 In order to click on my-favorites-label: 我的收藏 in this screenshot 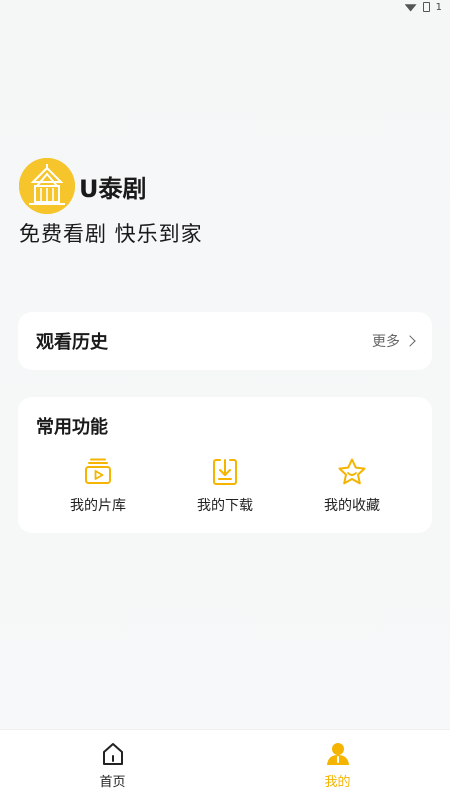, I will do `click(352, 506)`.